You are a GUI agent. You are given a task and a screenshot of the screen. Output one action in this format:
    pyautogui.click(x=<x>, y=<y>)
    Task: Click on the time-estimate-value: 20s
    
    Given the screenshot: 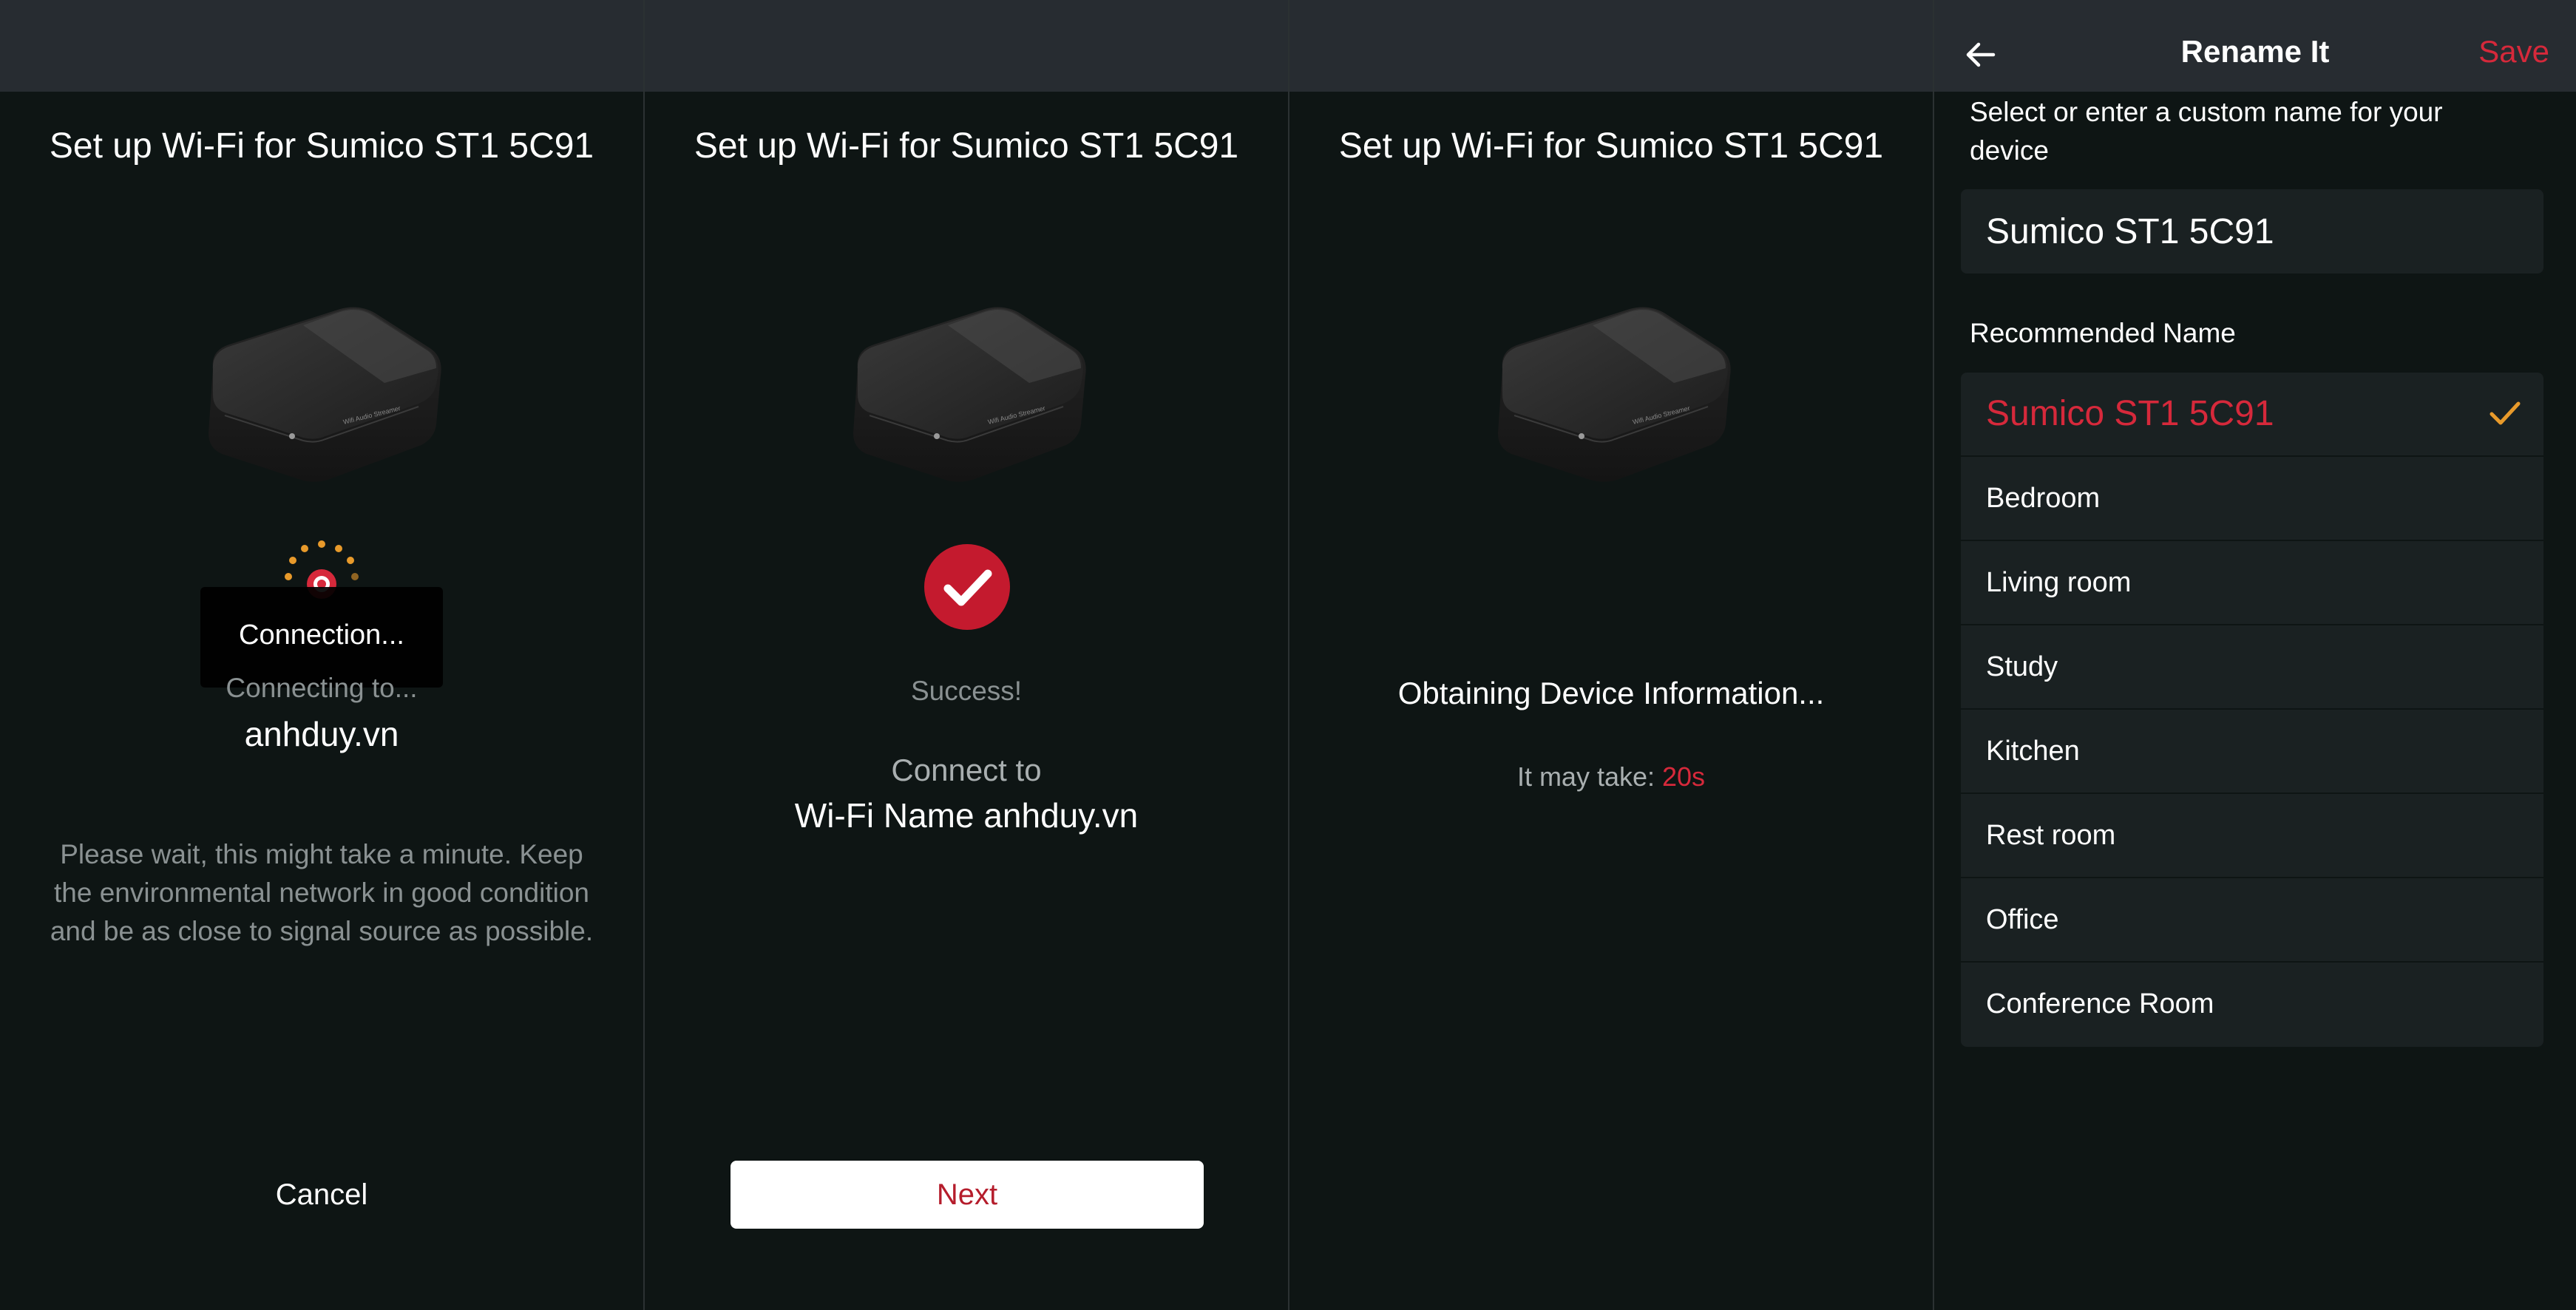 What is the action you would take?
    pyautogui.click(x=1684, y=776)
    